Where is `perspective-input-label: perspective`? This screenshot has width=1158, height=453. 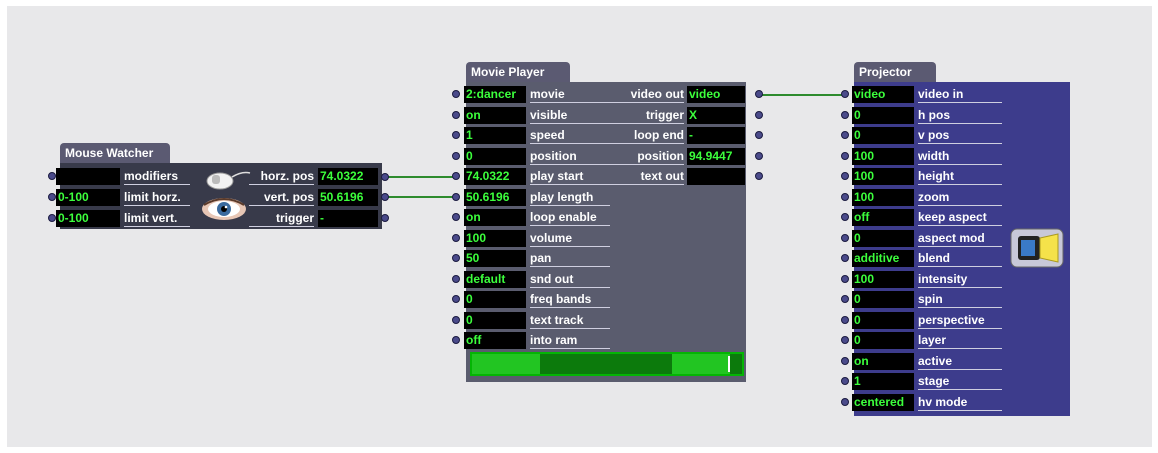
perspective-input-label: perspective is located at coordinates (960, 320).